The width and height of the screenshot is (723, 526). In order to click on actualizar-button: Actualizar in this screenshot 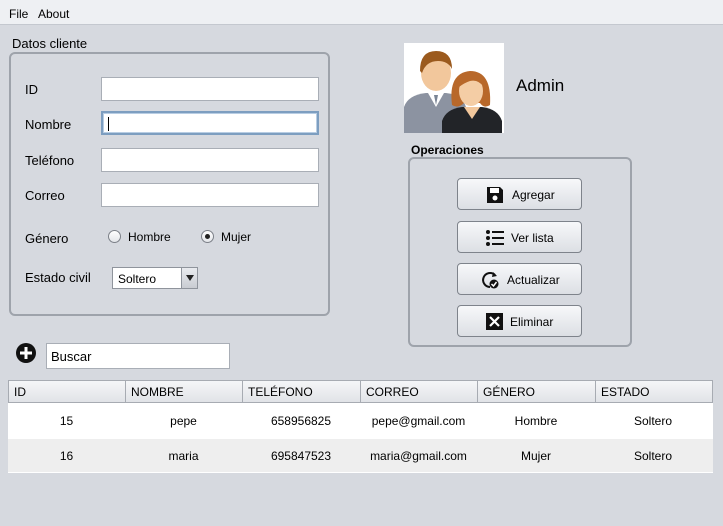, I will do `click(519, 279)`.